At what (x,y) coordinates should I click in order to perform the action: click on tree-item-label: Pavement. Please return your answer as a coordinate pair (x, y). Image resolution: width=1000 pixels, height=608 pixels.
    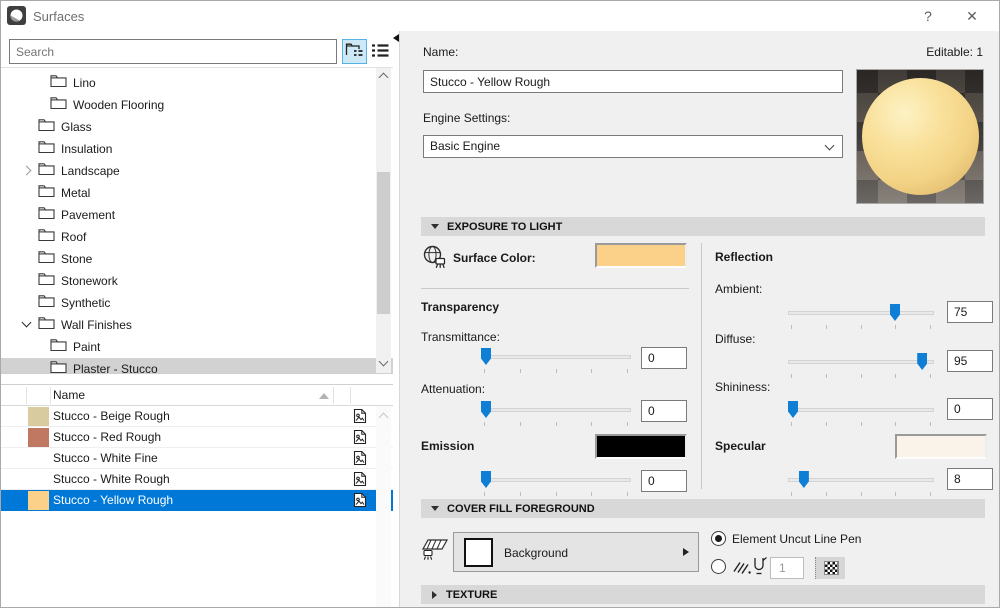
    Looking at the image, I should click on (88, 214).